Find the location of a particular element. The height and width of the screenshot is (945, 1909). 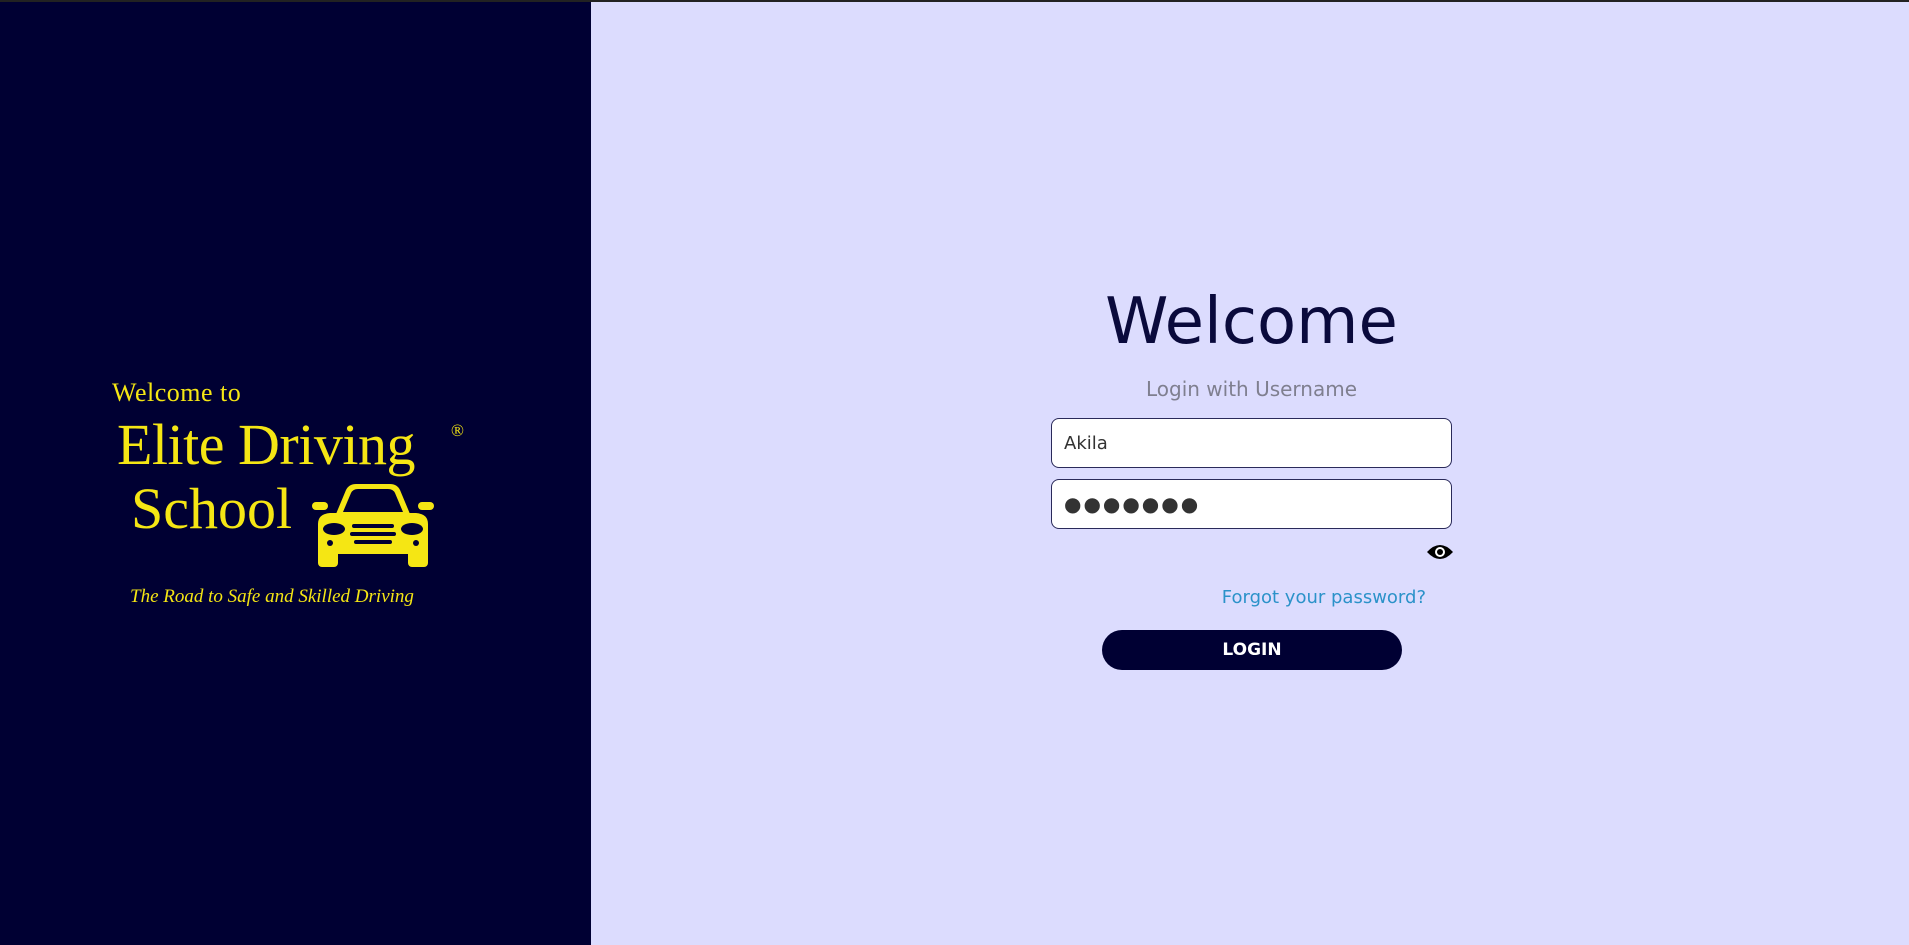

logo-welcome-text: Welcome to is located at coordinates (177, 392).